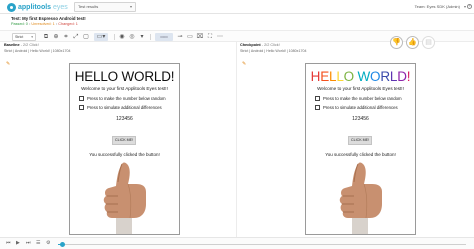  Describe the element at coordinates (237, 243) in the screenshot. I see `step-navigation-bar: ⏮ ▶ ⏭ ☰ ⚙` at that location.